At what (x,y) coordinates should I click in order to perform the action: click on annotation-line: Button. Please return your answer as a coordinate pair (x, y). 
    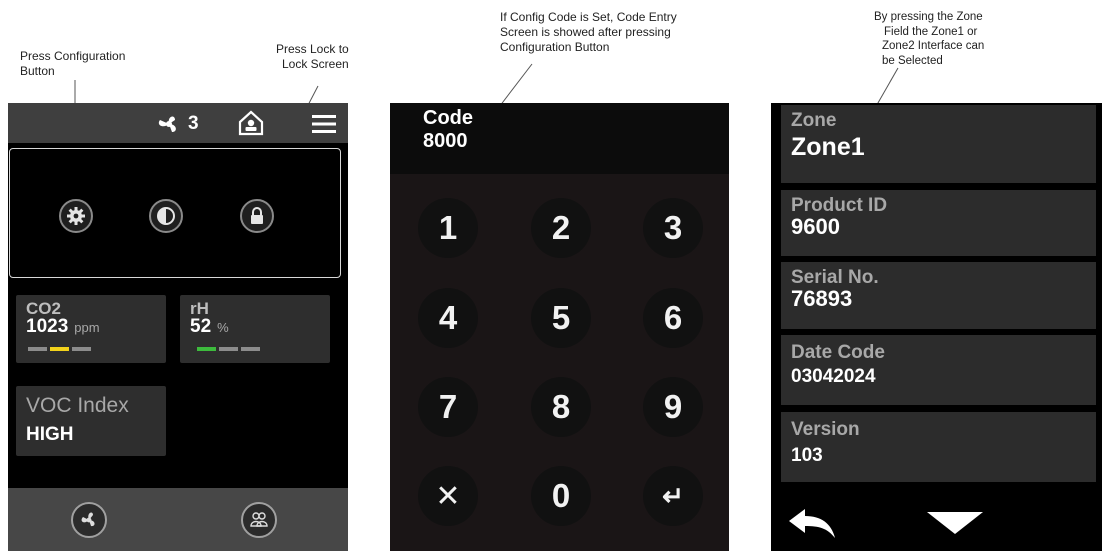
    Looking at the image, I should click on (37, 71).